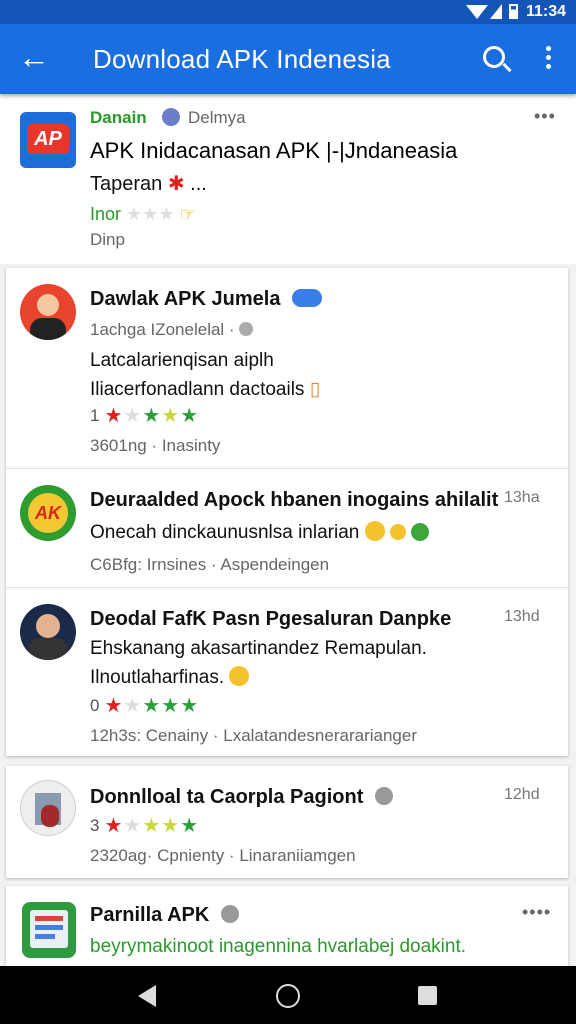 This screenshot has width=576, height=1024. What do you see at coordinates (217, 117) in the screenshot?
I see `source-sub: Delmya` at bounding box center [217, 117].